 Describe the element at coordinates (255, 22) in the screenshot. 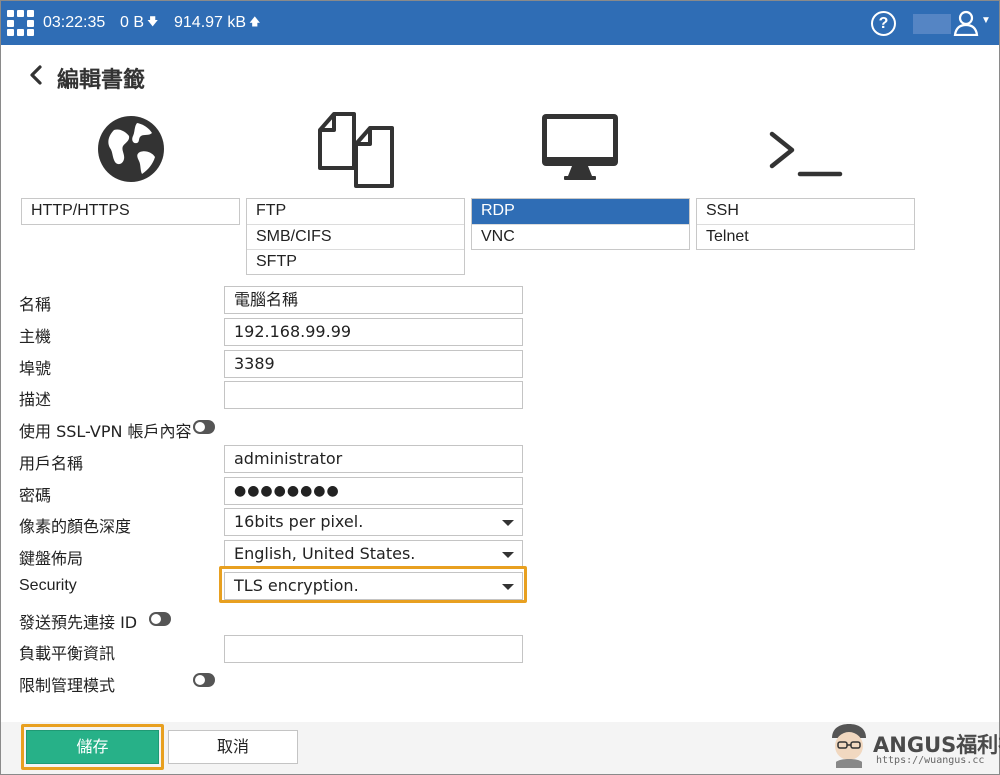

I see `upload-arrow-icon: 🡅` at that location.